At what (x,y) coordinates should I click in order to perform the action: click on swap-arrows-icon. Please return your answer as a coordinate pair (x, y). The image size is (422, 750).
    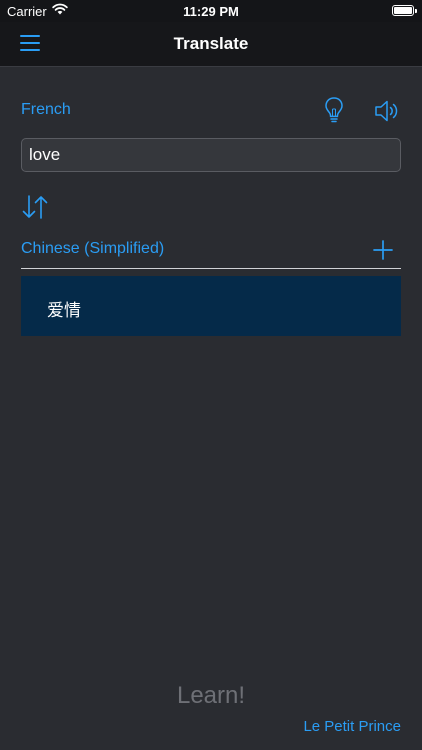
    Looking at the image, I should click on (35, 207).